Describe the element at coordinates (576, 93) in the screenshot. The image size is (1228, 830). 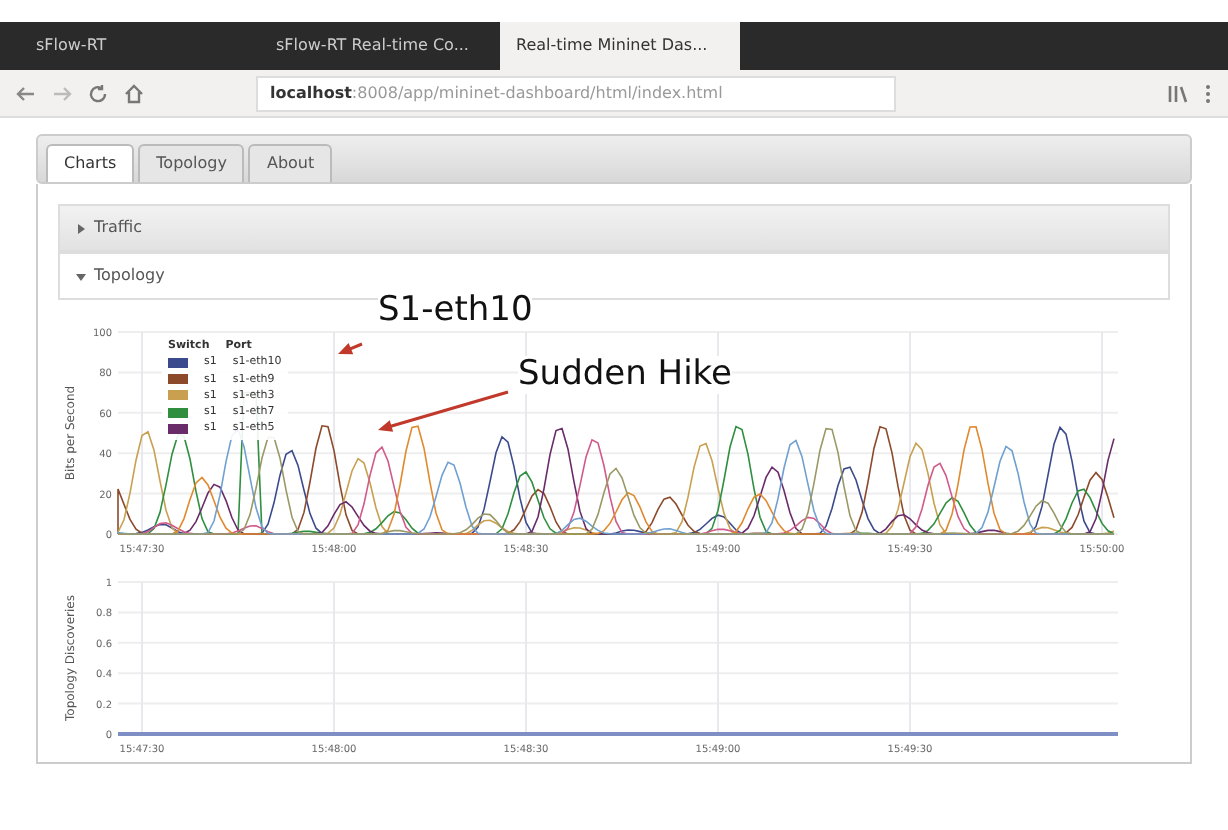
I see `address-bar: localhost:8008/app/mininet-dashboard/html/index.html` at that location.